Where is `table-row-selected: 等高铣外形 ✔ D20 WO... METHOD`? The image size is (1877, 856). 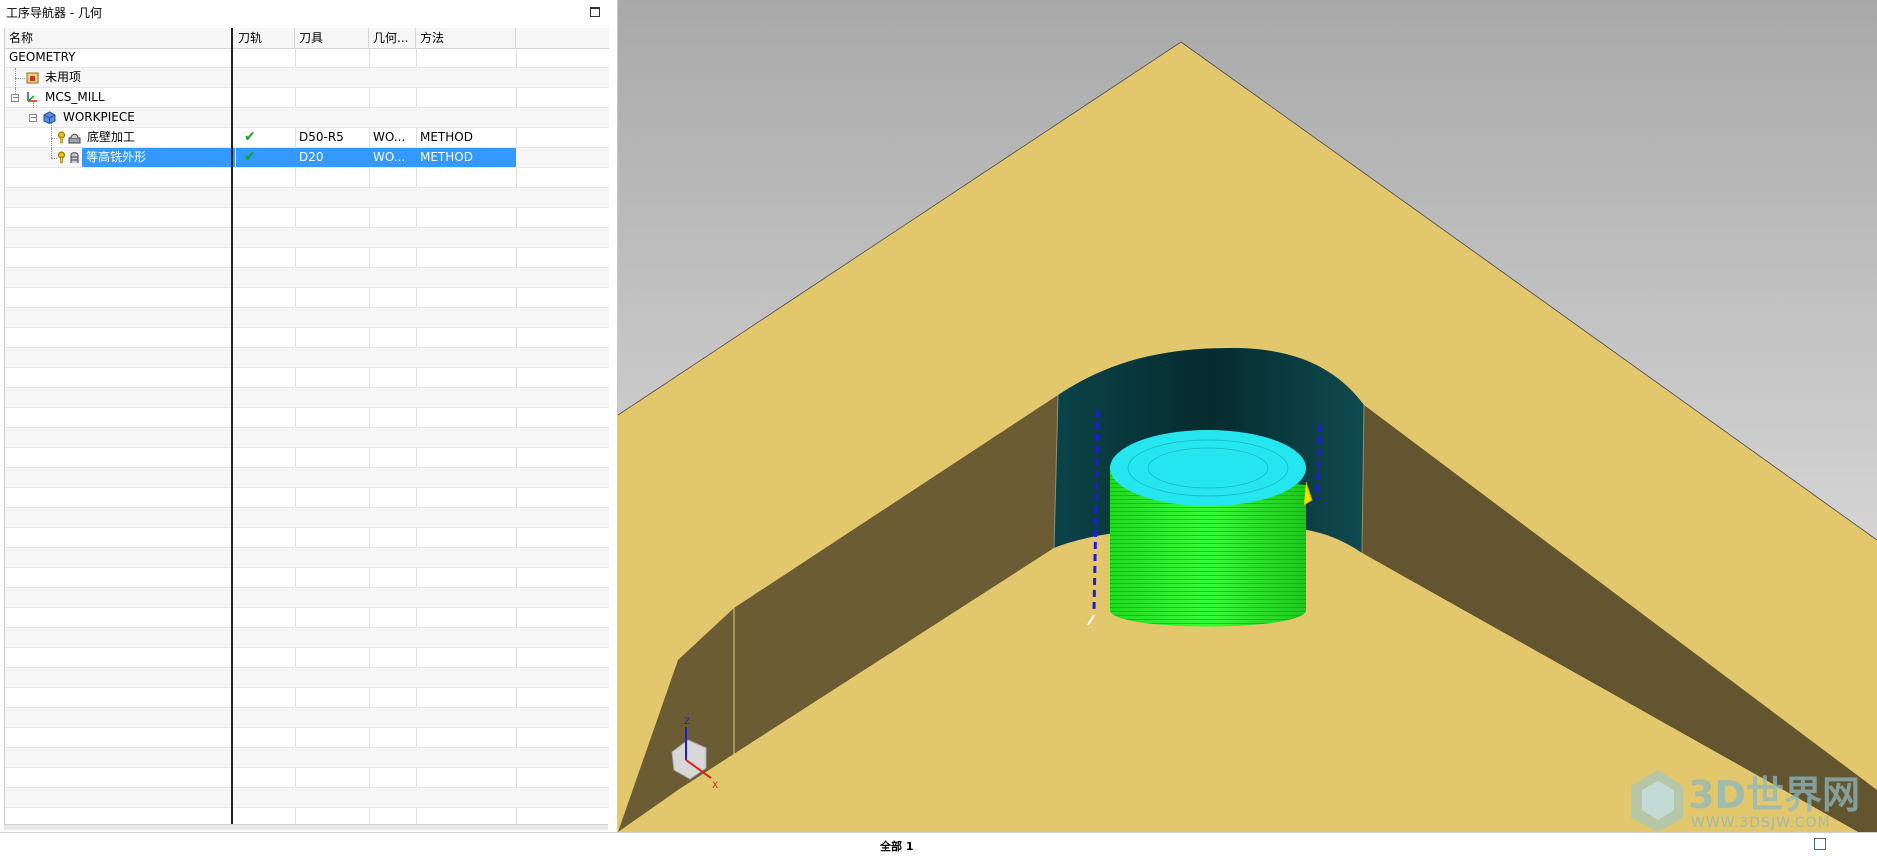
table-row-selected: 等高铣外形 ✔ D20 WO... METHOD is located at coordinates (307, 158).